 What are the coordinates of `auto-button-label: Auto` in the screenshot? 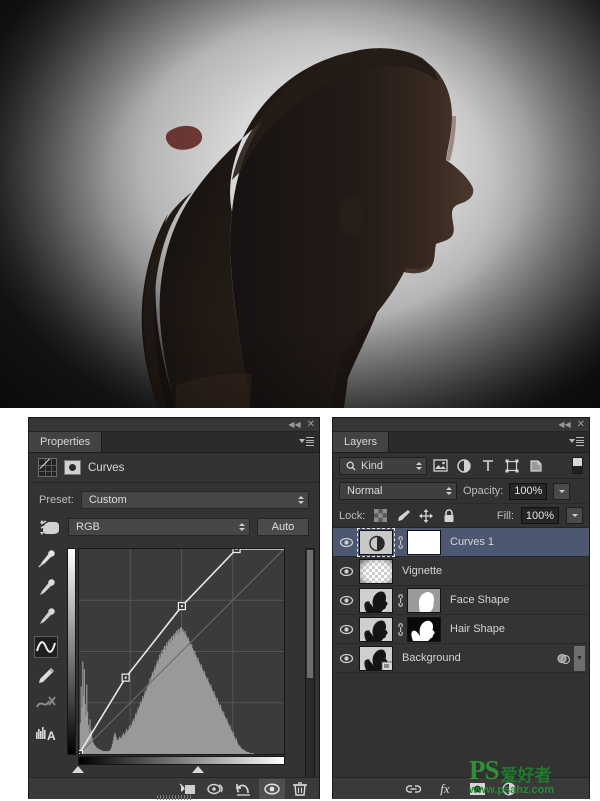 It's located at (283, 527).